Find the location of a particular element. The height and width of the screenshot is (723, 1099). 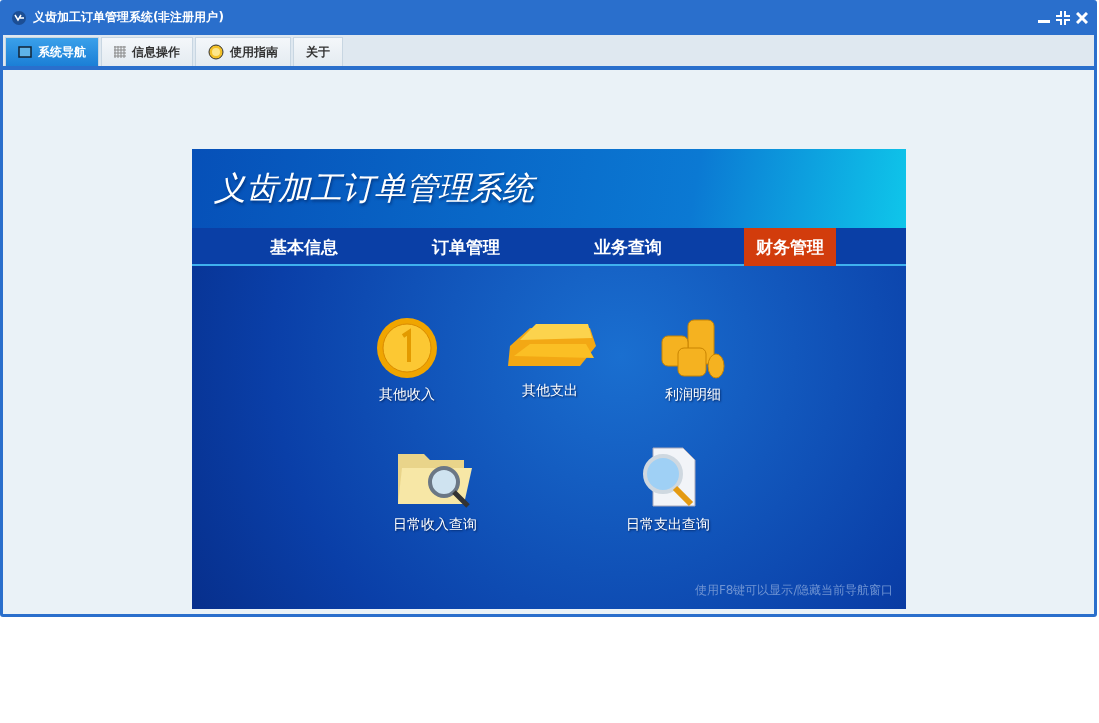

tab: 使用指南 is located at coordinates (243, 51).